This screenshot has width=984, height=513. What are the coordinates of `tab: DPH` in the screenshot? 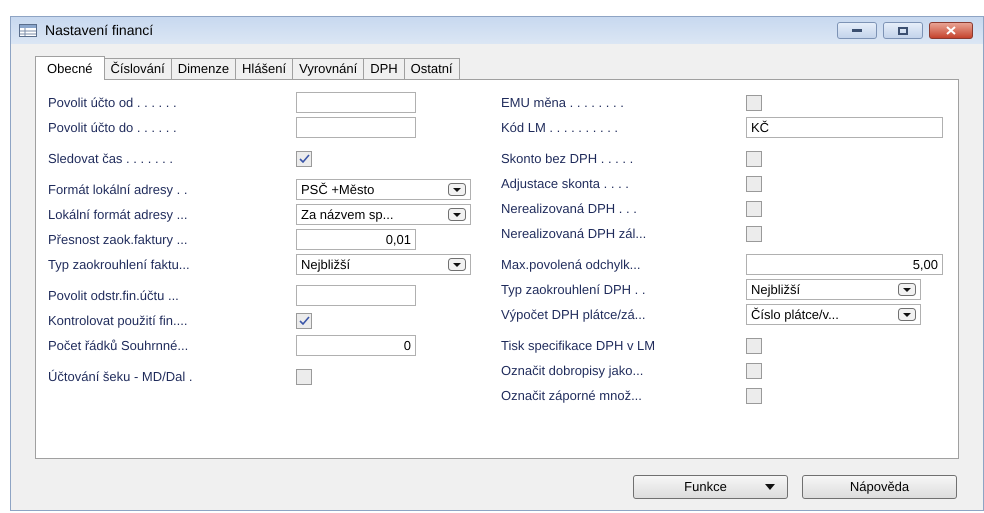 It's located at (384, 68).